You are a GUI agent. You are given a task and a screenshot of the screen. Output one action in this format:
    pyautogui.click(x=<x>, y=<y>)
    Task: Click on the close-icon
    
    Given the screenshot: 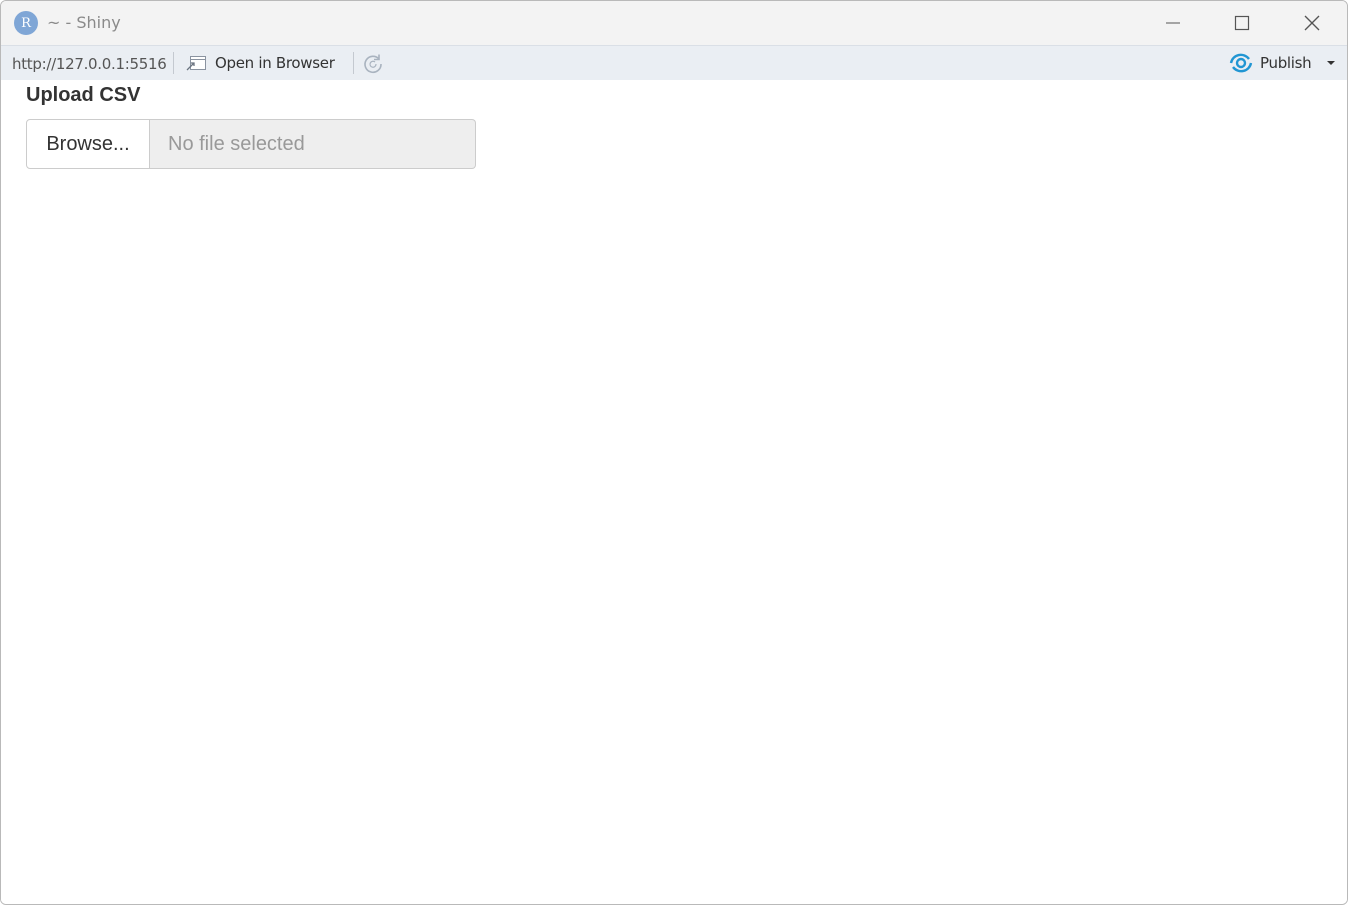 What is the action you would take?
    pyautogui.click(x=1312, y=23)
    